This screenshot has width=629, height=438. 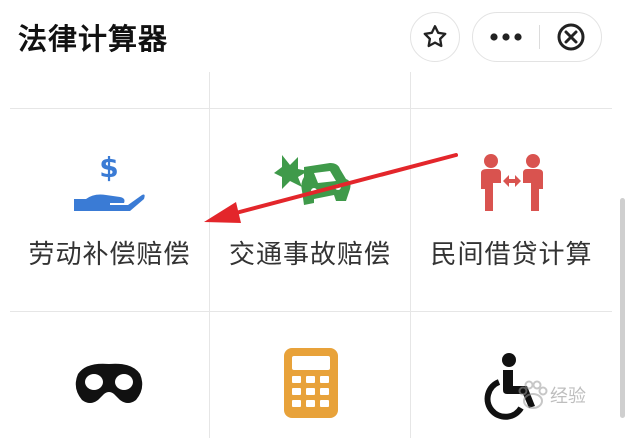 I want to click on favorite-button, so click(x=435, y=37).